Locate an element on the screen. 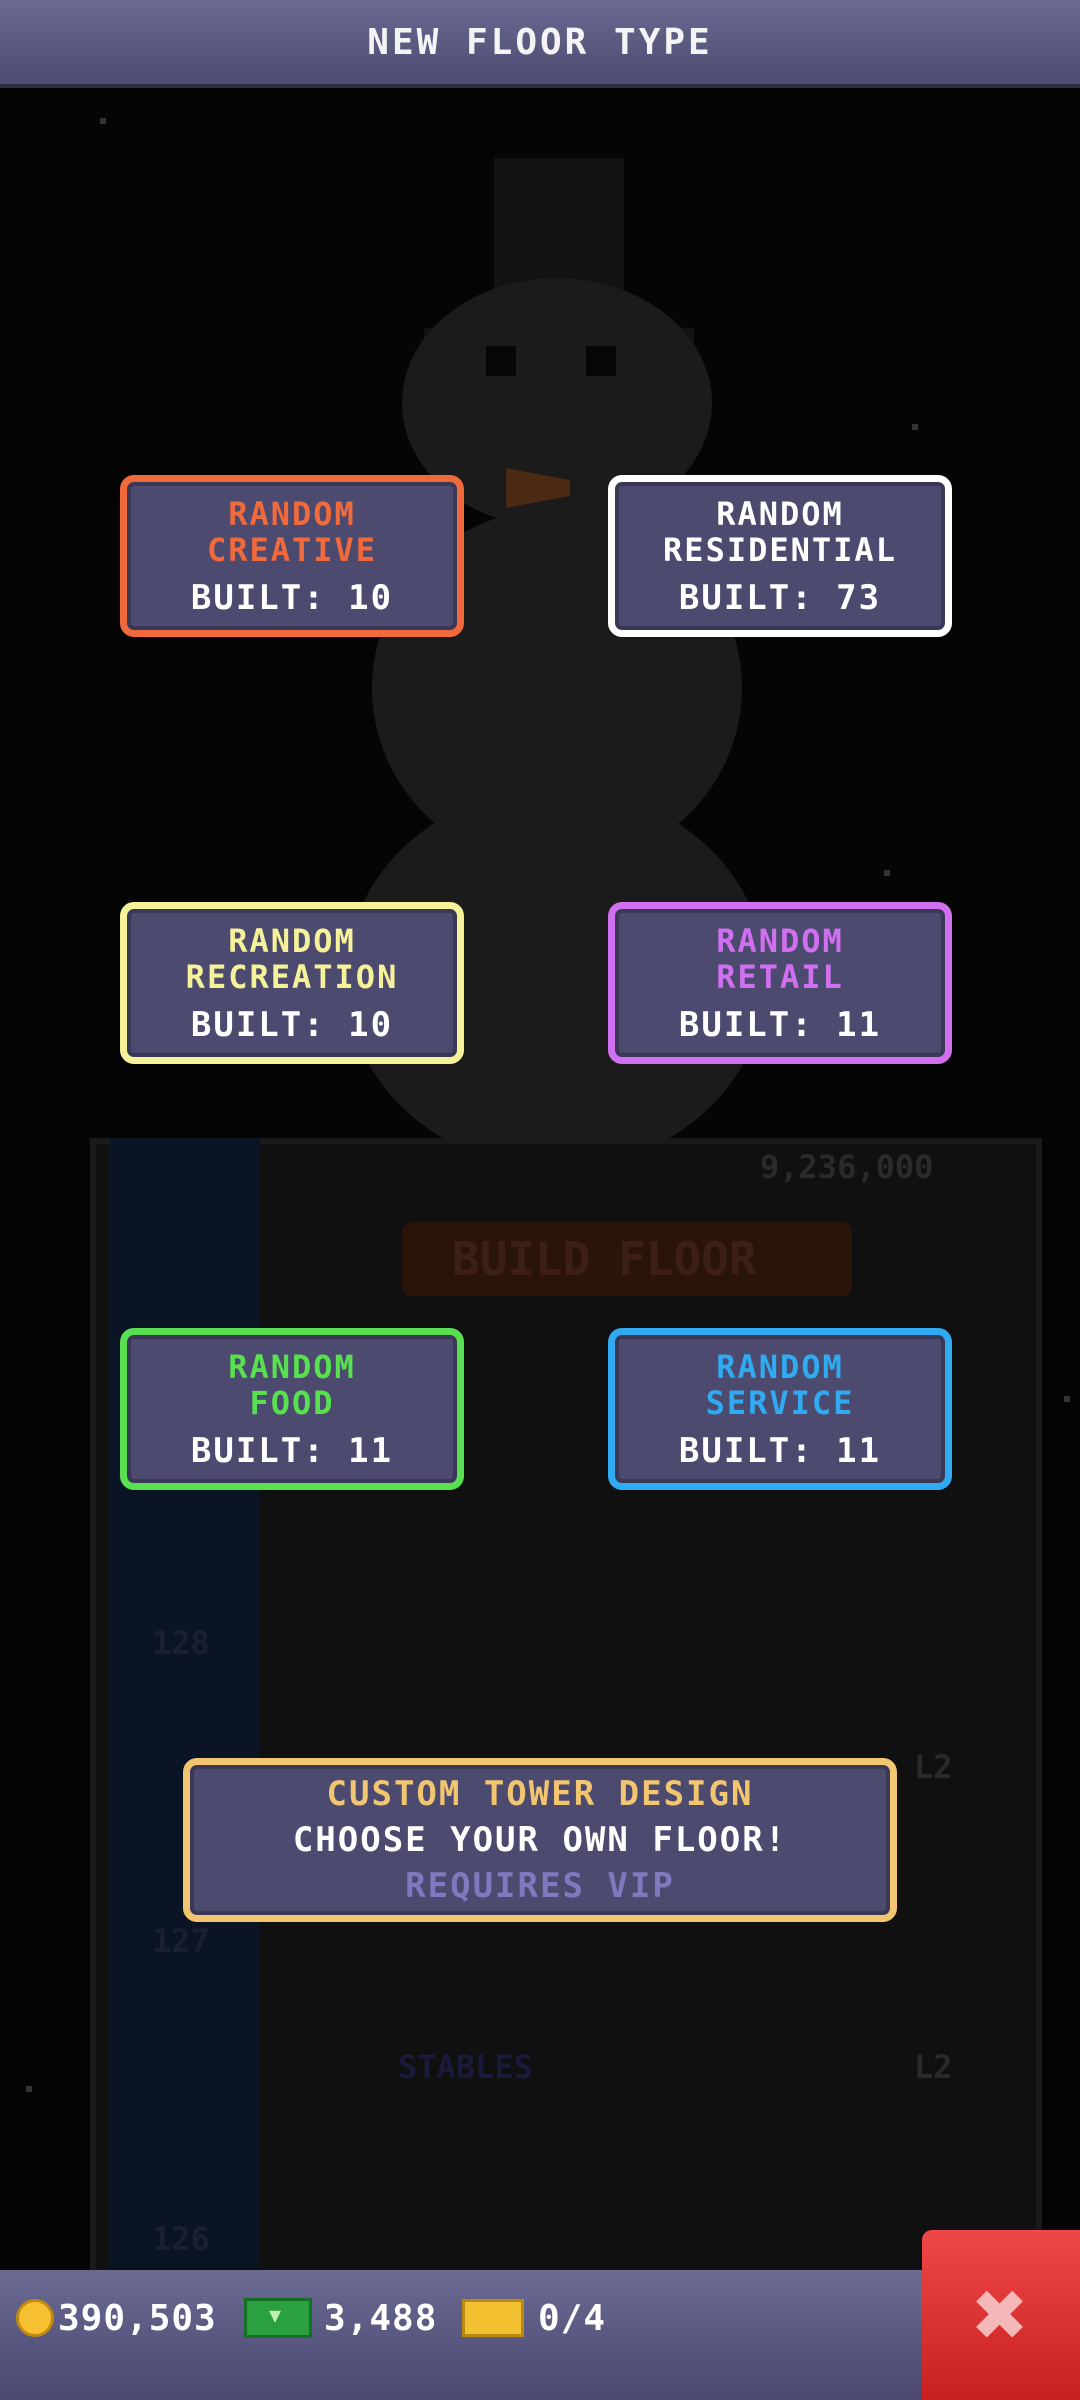 The image size is (1080, 2400). custom-requirement: REQUIRES VIP is located at coordinates (540, 1886).